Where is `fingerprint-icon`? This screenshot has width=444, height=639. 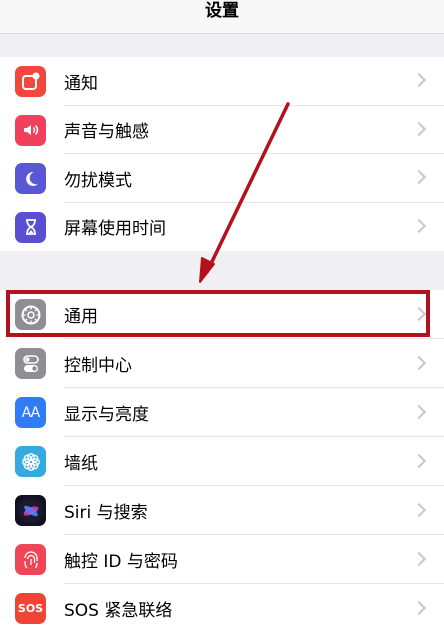 fingerprint-icon is located at coordinates (30, 559).